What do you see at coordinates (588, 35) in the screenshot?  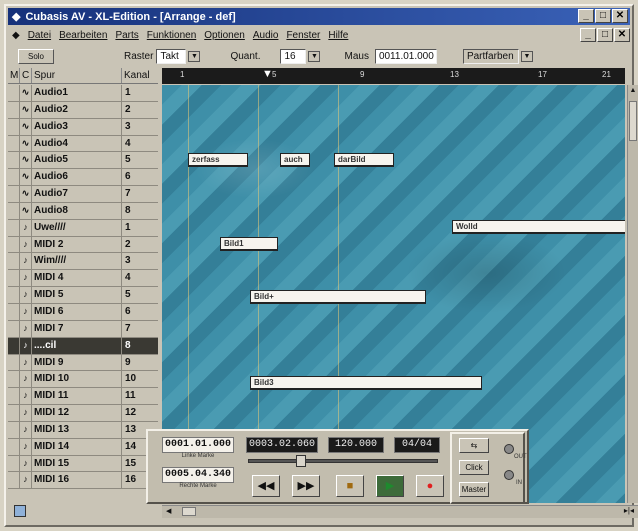 I see `mdi-minimize-button: _` at bounding box center [588, 35].